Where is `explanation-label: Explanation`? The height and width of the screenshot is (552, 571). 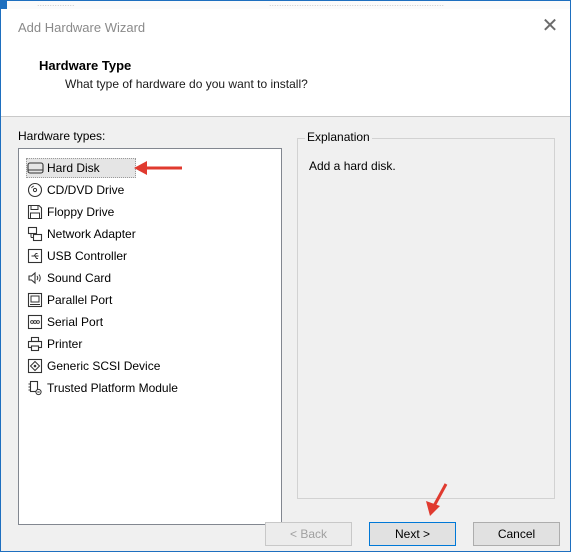
explanation-label: Explanation is located at coordinates (338, 137).